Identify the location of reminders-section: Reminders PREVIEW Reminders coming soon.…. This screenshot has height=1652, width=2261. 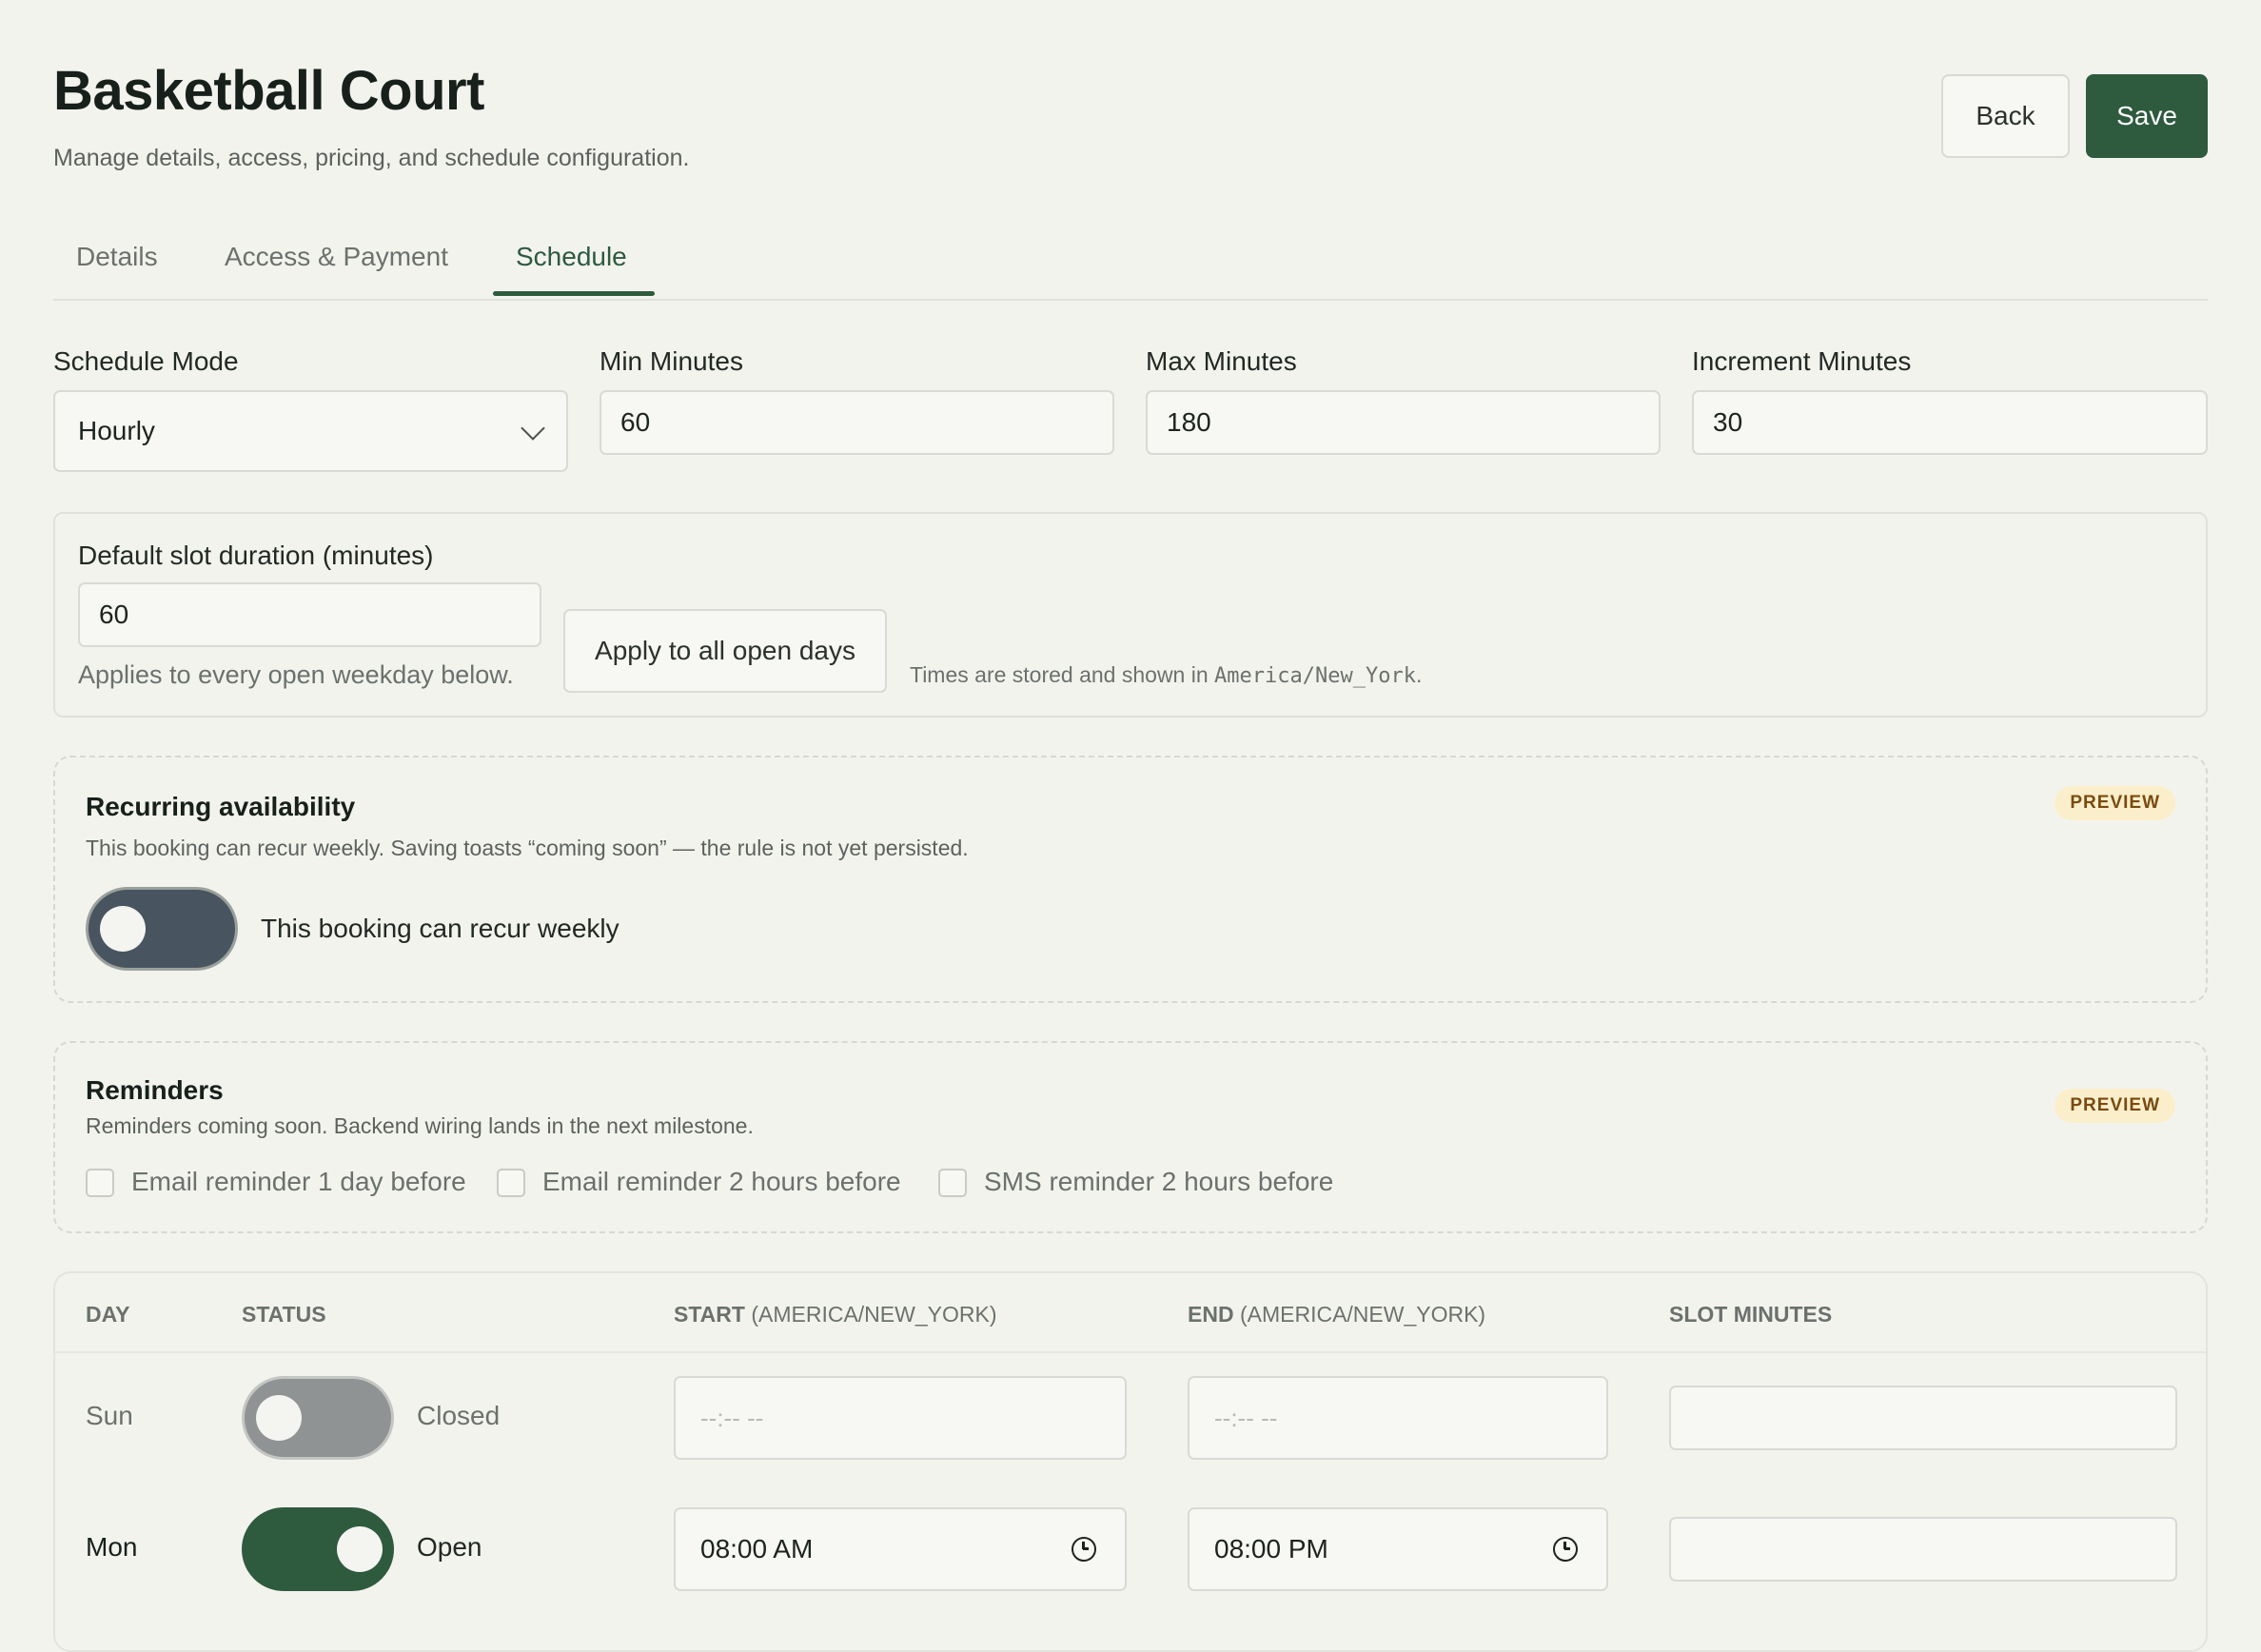
(1130, 1137).